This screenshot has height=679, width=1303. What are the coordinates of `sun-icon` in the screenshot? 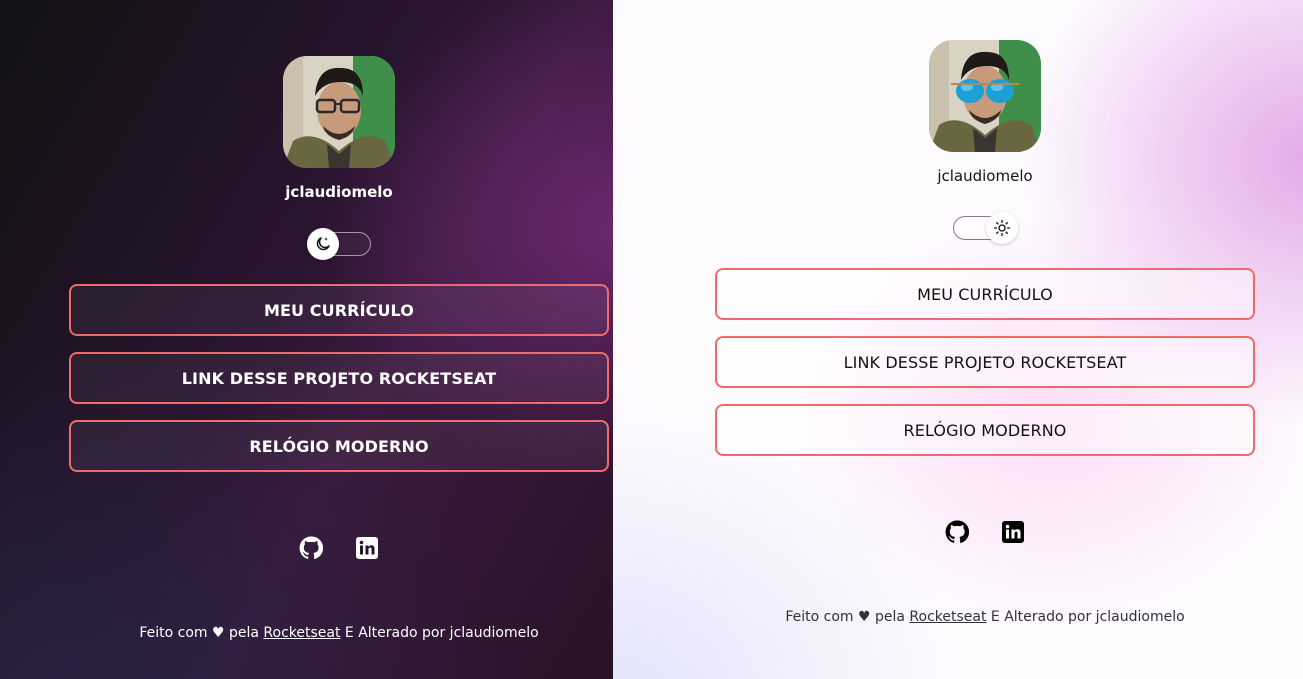 It's located at (1002, 228).